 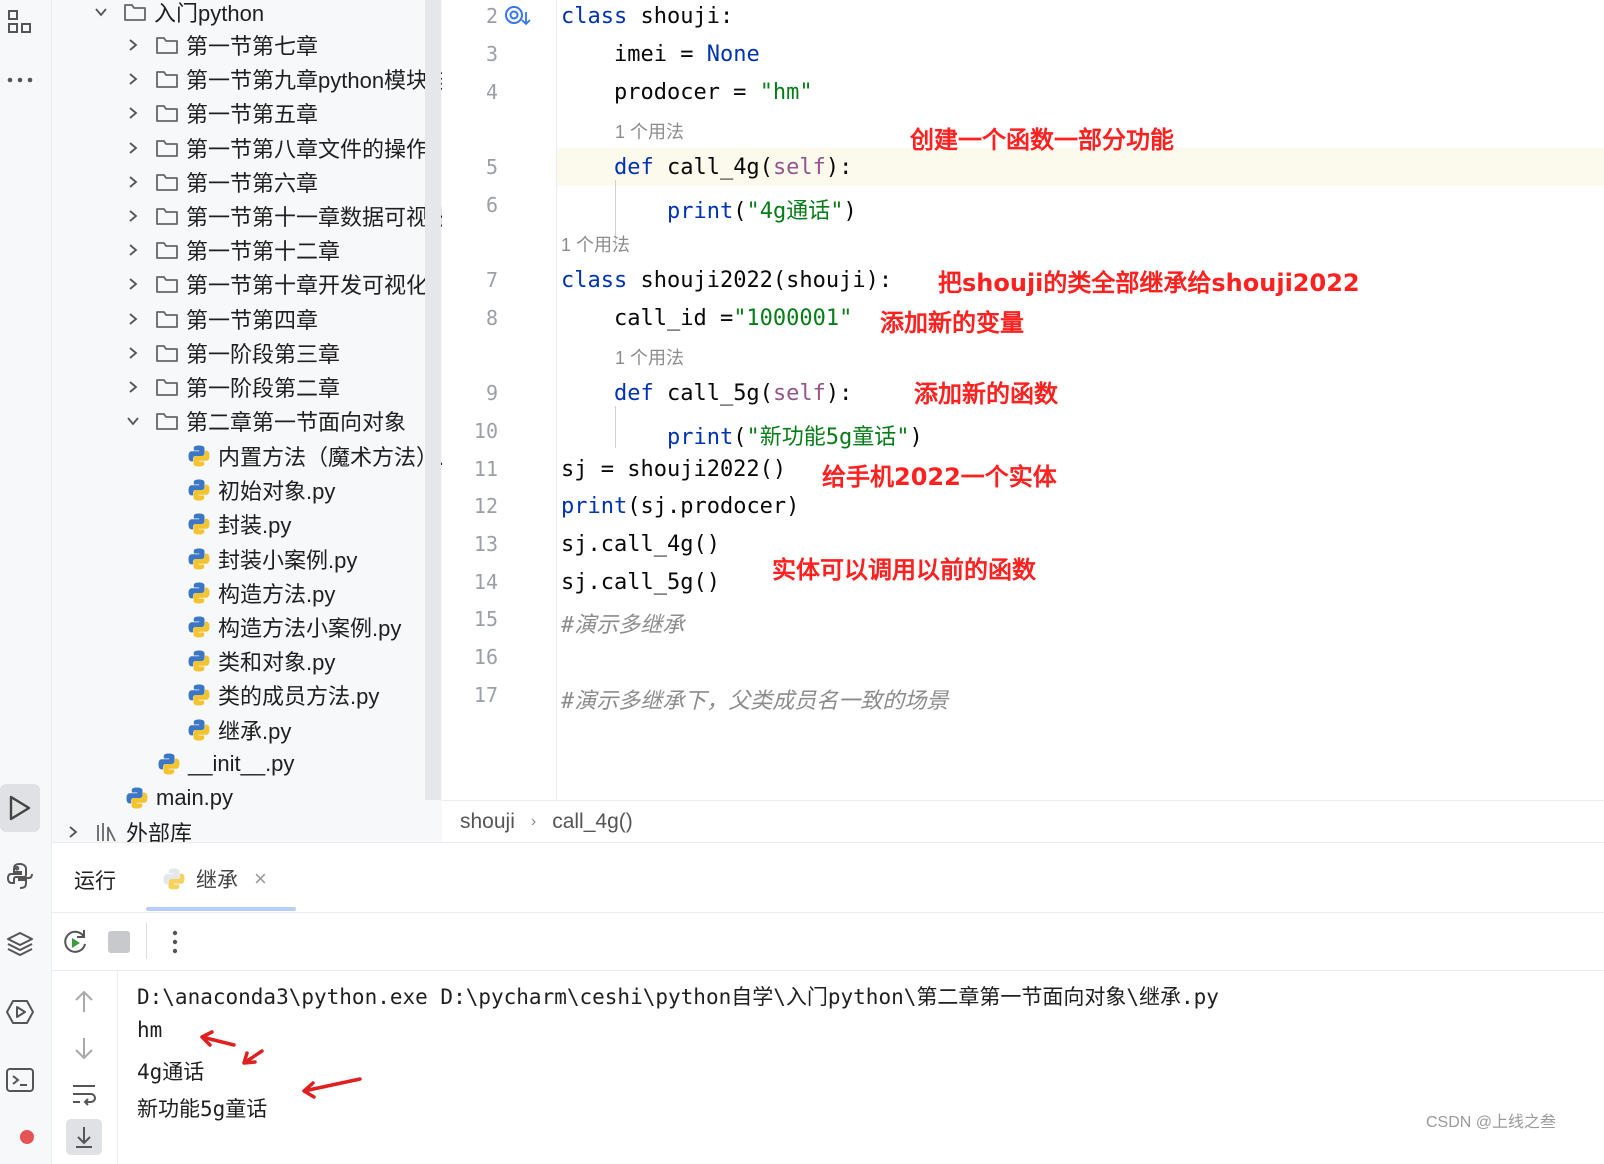 What do you see at coordinates (275, 284) in the screenshot?
I see `tree-folder: 第一节第十章开发可视化` at bounding box center [275, 284].